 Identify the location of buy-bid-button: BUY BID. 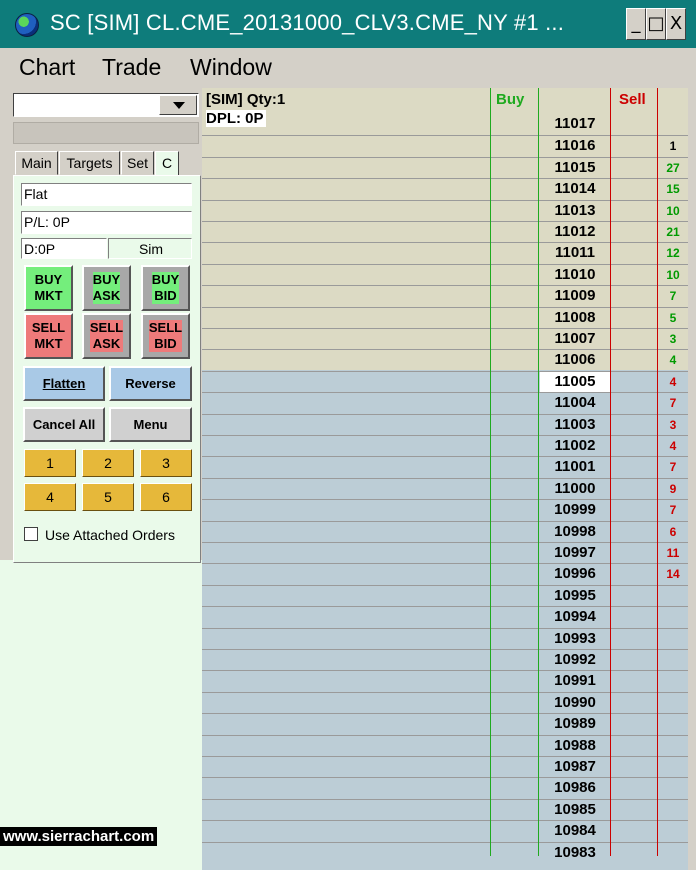
(165, 288).